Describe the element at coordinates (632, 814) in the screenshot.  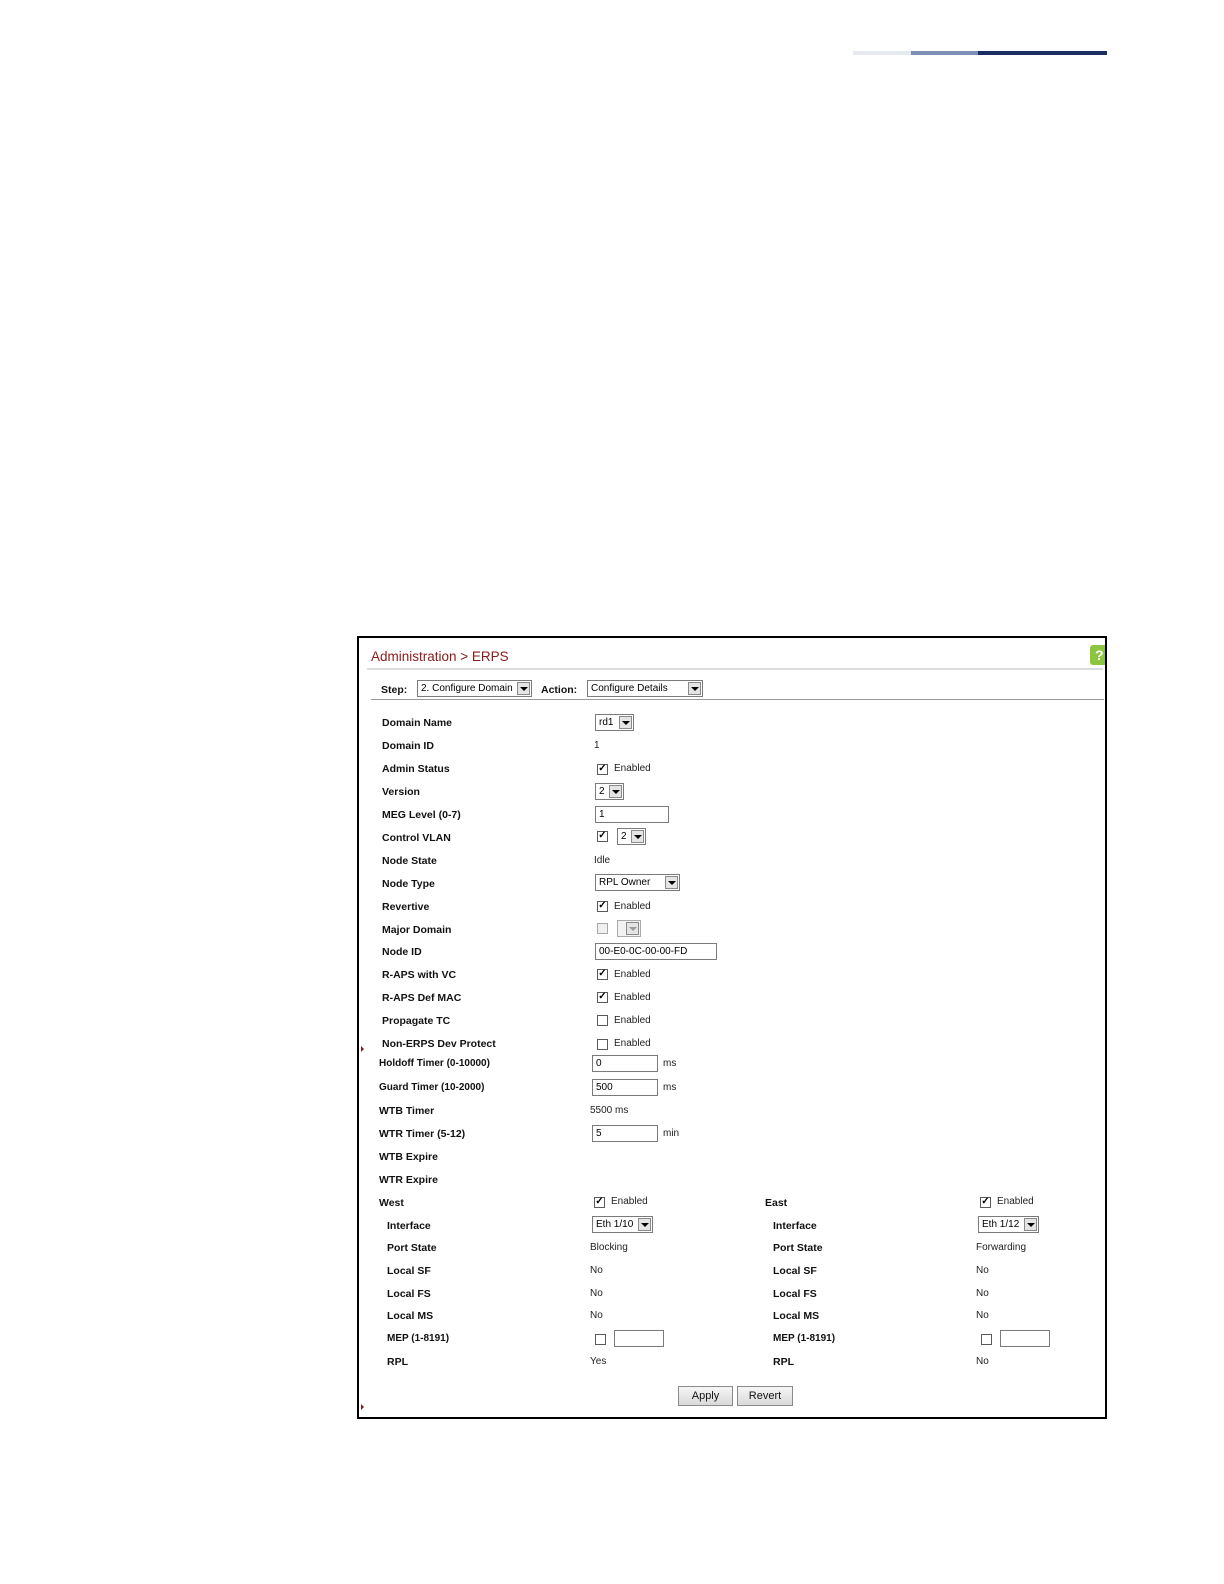
I see `meg-level-input: 1` at that location.